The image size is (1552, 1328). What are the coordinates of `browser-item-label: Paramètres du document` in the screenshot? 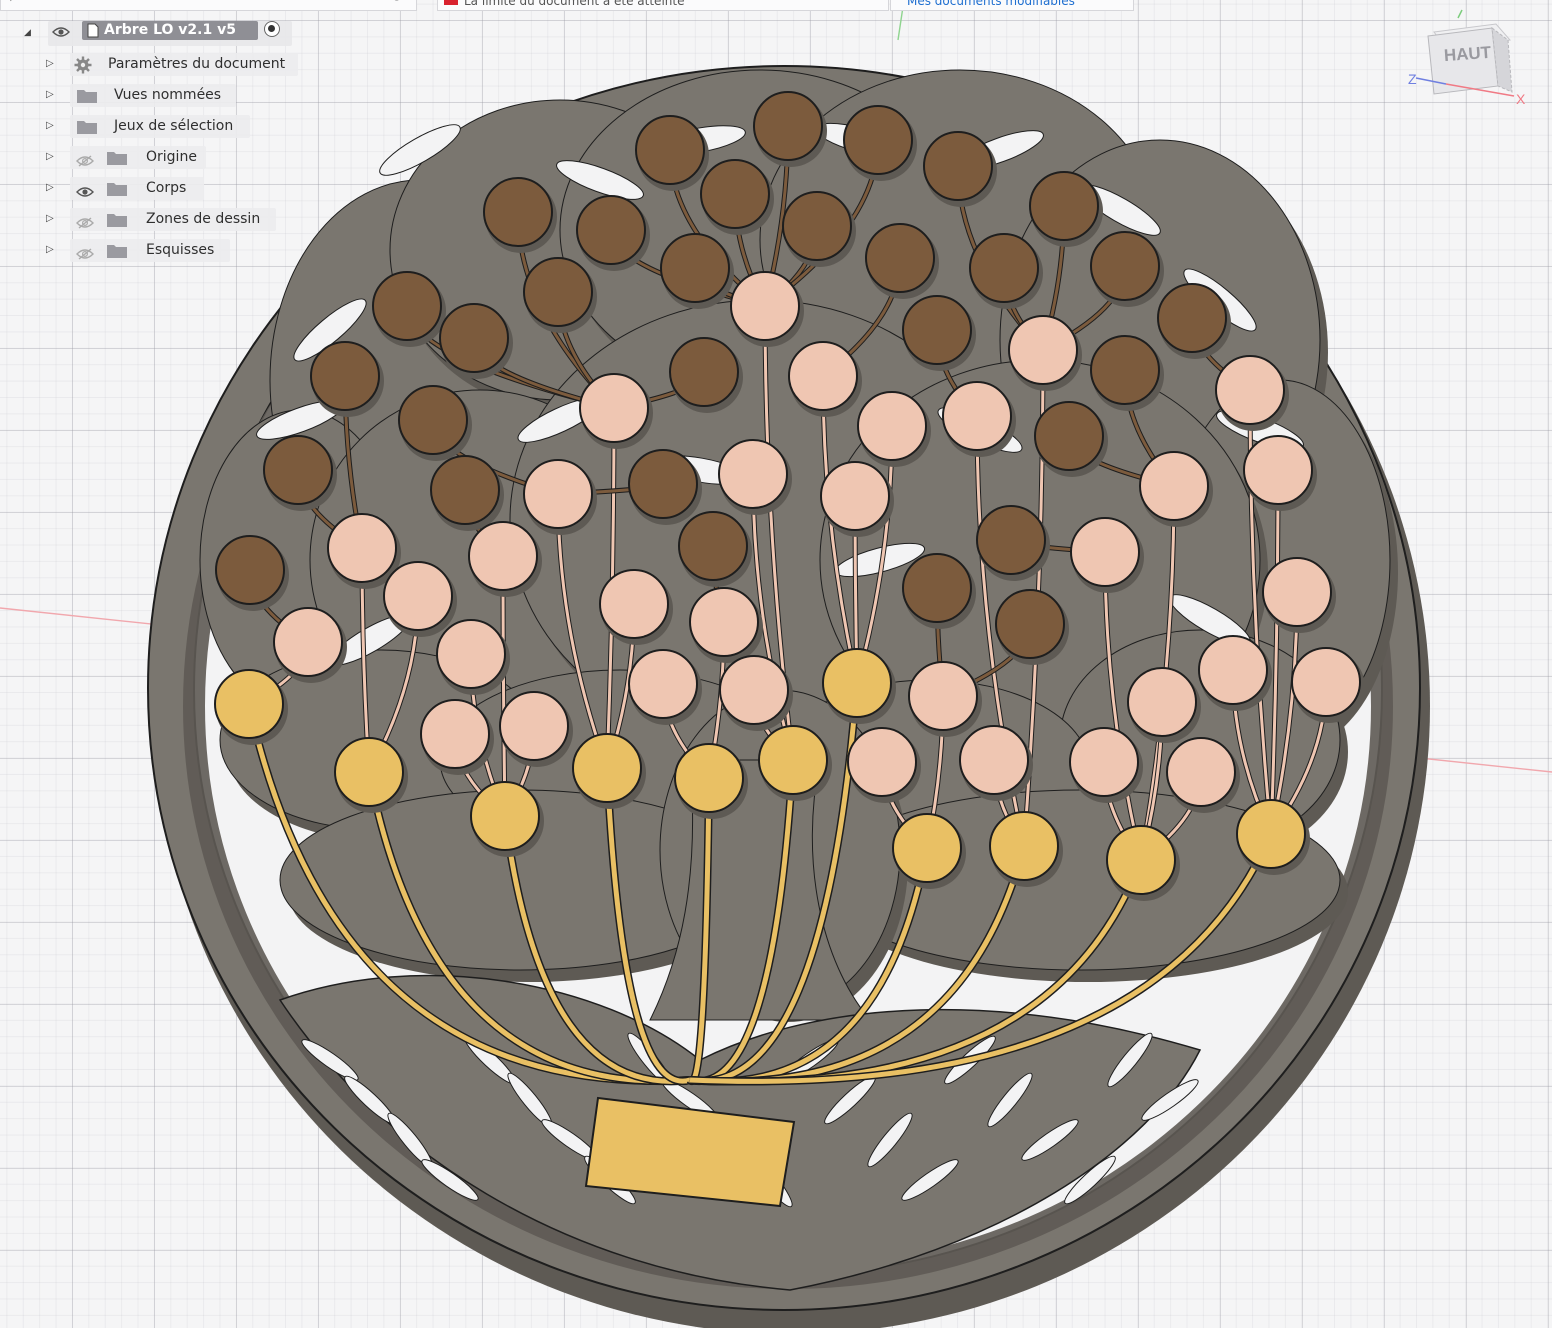 It's located at (196, 64).